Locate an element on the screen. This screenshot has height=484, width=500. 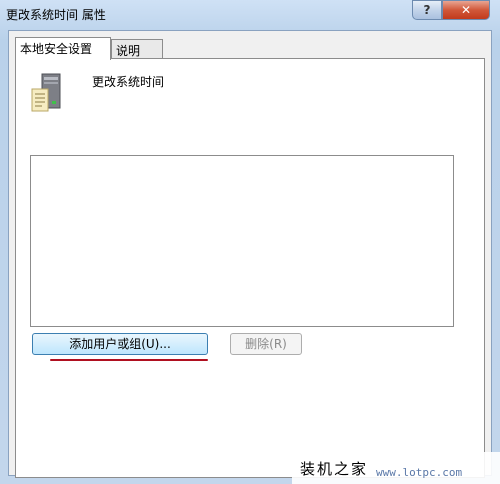
help-button: ? is located at coordinates (427, 10).